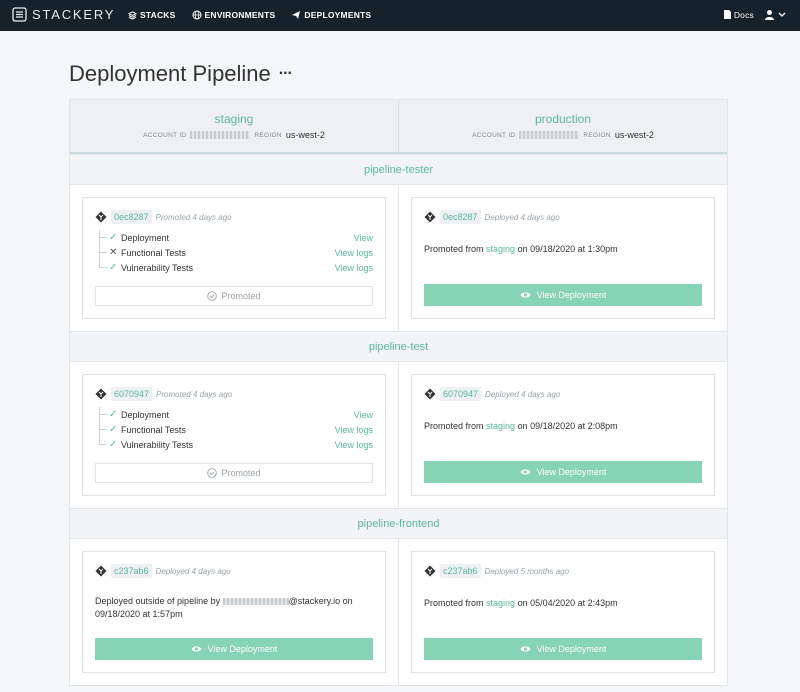 This screenshot has width=800, height=692. Describe the element at coordinates (163, 217) in the screenshot. I see `commit-line: 0ec8287 Promoted 4 days ago` at that location.